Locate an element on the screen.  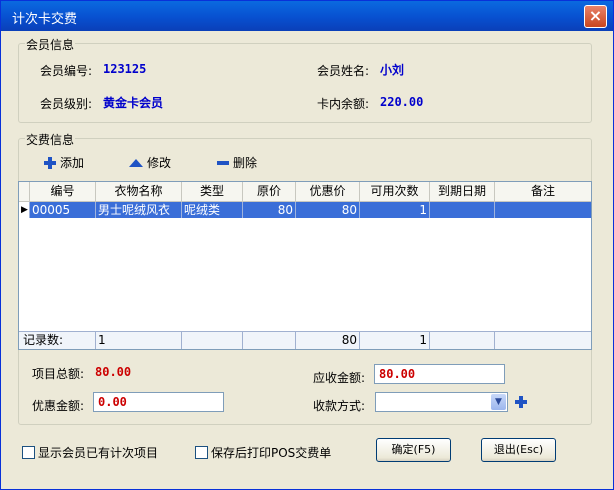
chevron-down-icon: ▼ is located at coordinates (498, 402).